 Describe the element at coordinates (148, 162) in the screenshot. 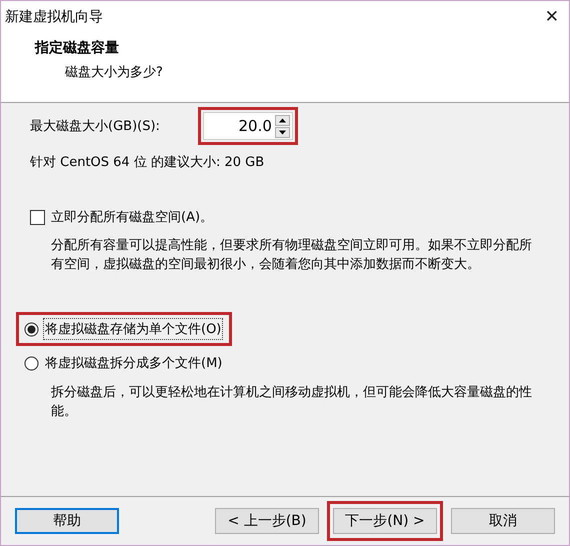

I see `recommendation-text: 针对 CentOS 64 位 的建议大小: 20 GB` at that location.